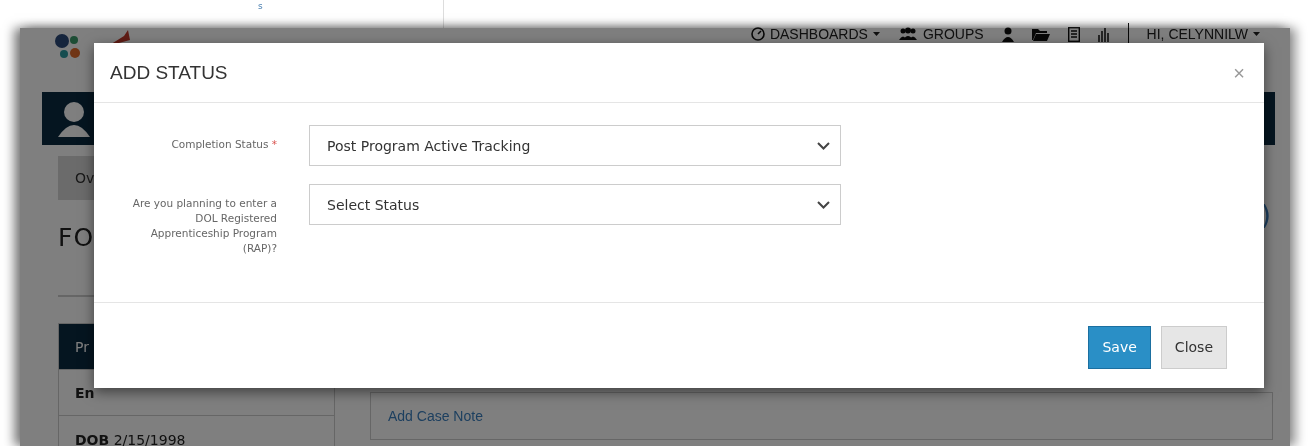  I want to click on save-button: Save, so click(1119, 347).